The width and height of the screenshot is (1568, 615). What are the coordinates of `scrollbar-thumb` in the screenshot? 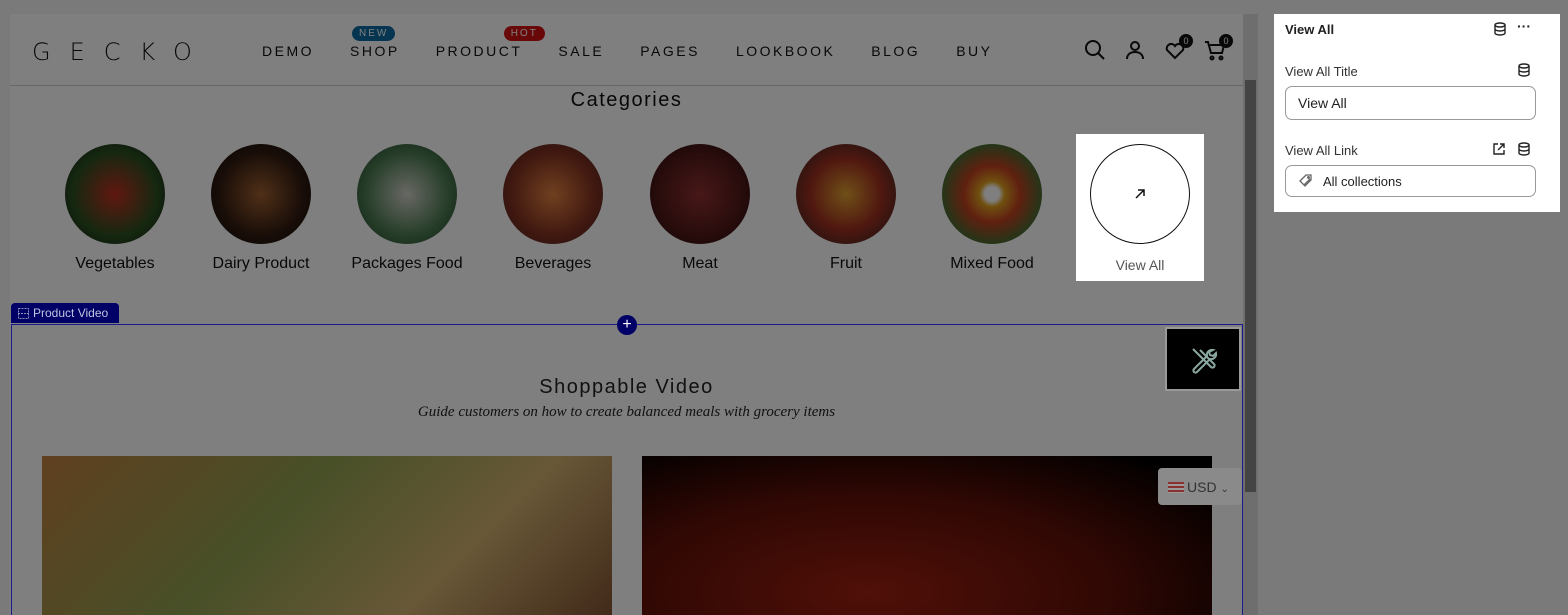 It's located at (1250, 286).